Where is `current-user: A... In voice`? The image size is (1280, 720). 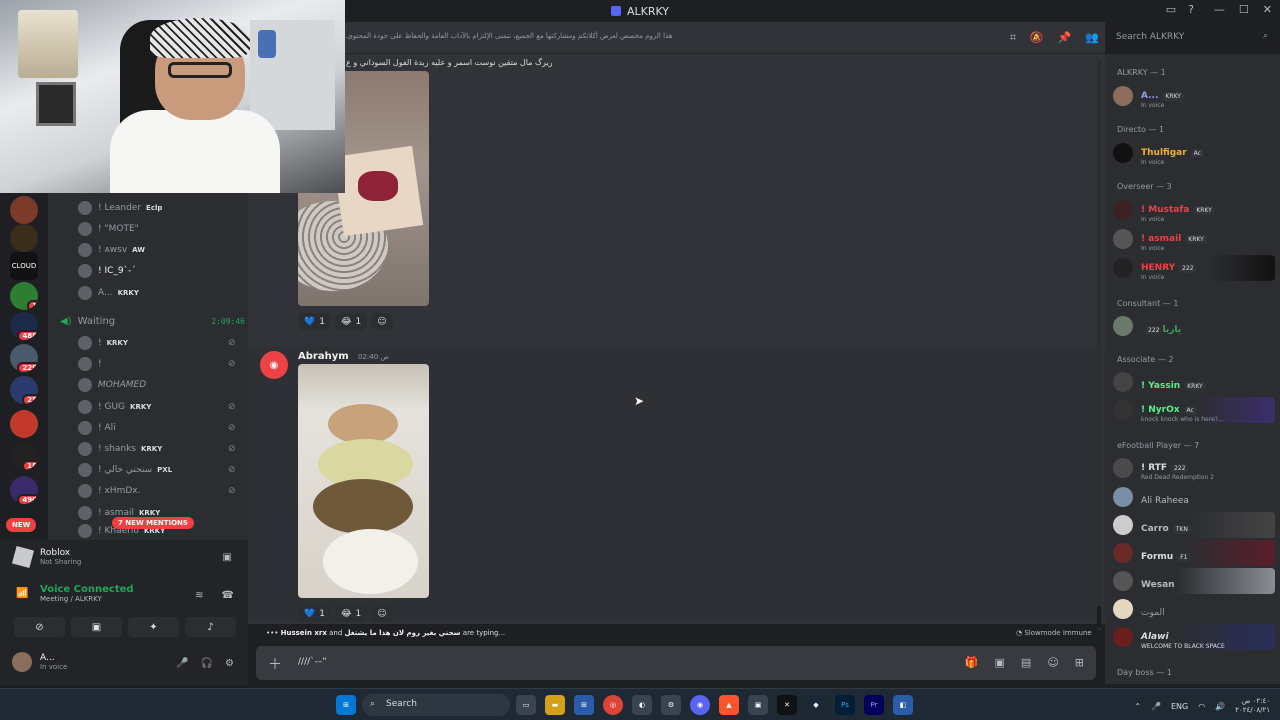 current-user: A... In voice is located at coordinates (39, 662).